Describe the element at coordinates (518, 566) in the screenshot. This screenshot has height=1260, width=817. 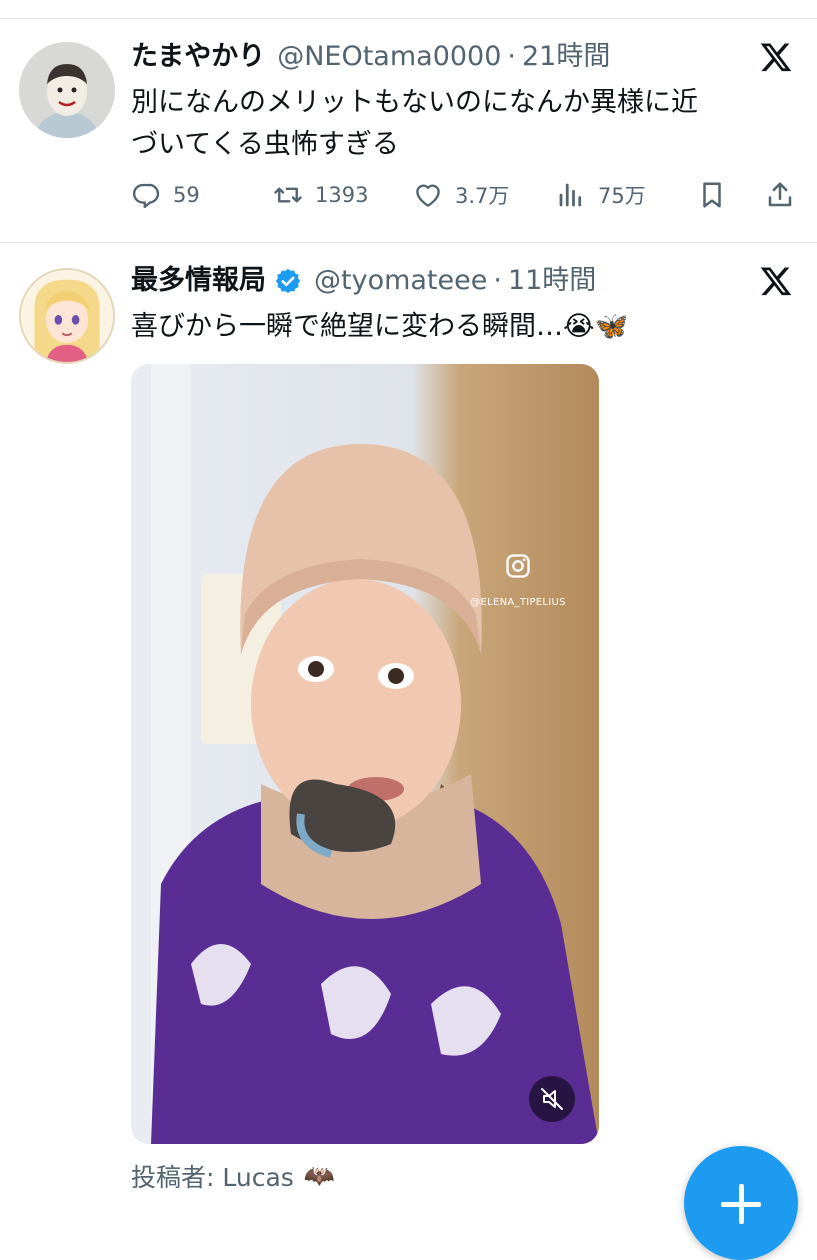
I see `instagram-icon` at that location.